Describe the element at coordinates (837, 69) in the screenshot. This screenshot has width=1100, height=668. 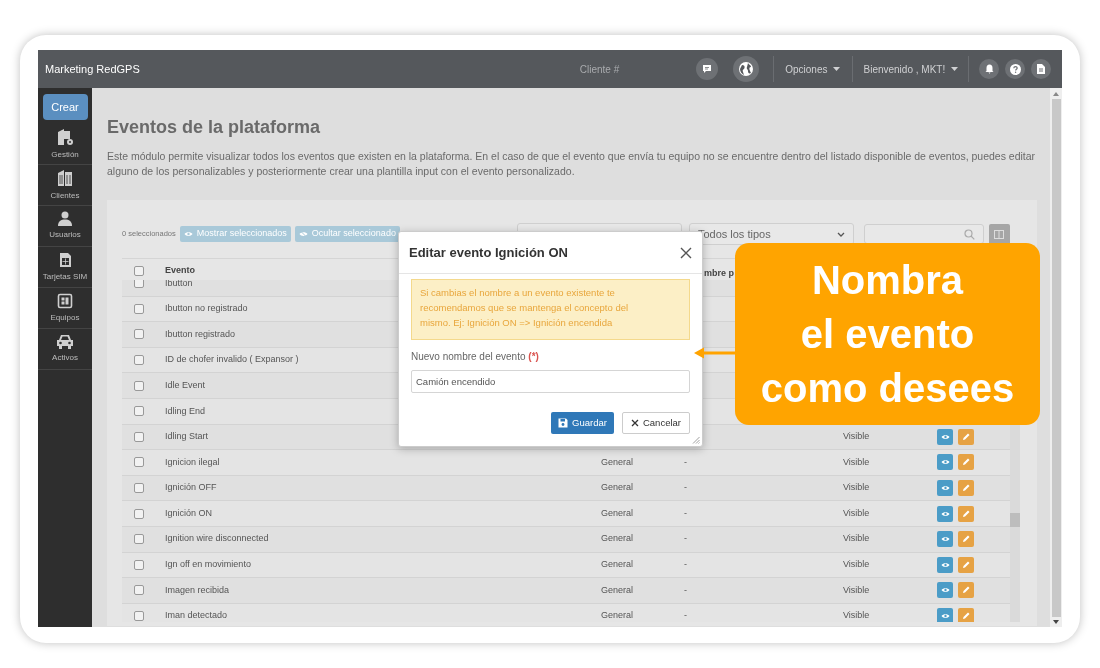
I see `caret-icon` at that location.